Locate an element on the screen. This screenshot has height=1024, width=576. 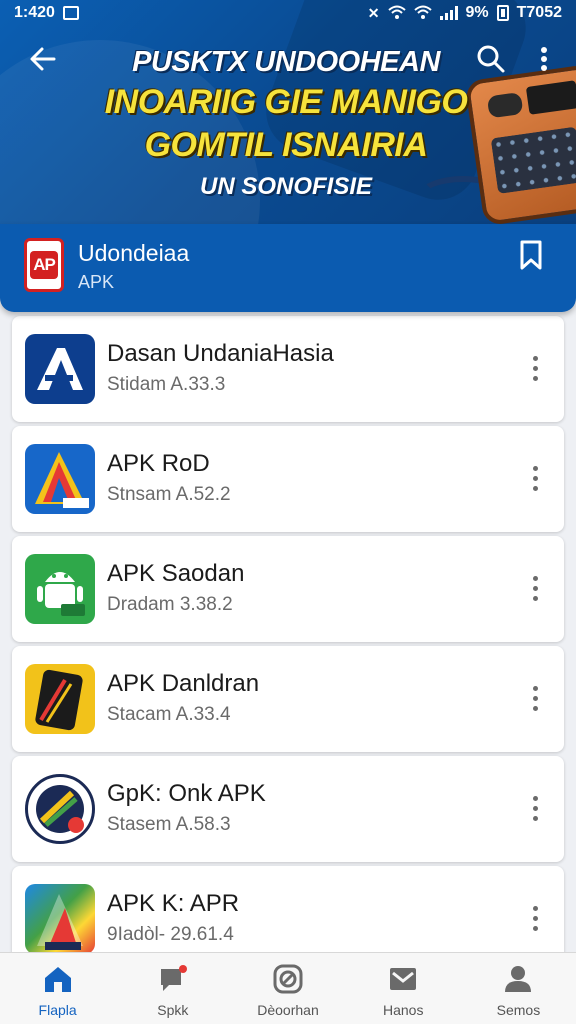
color-a-icon is located at coordinates (60, 919).